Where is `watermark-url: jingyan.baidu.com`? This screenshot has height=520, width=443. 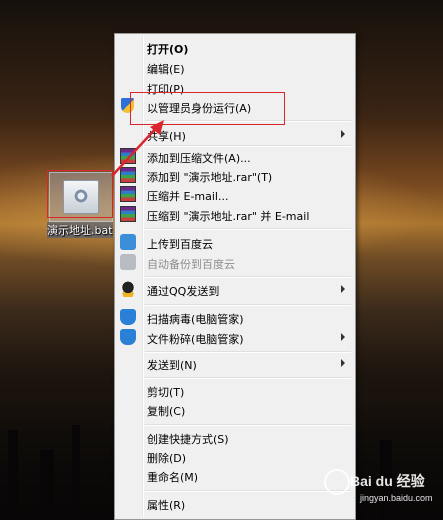
watermark-url: jingyan.baidu.com is located at coordinates (396, 498).